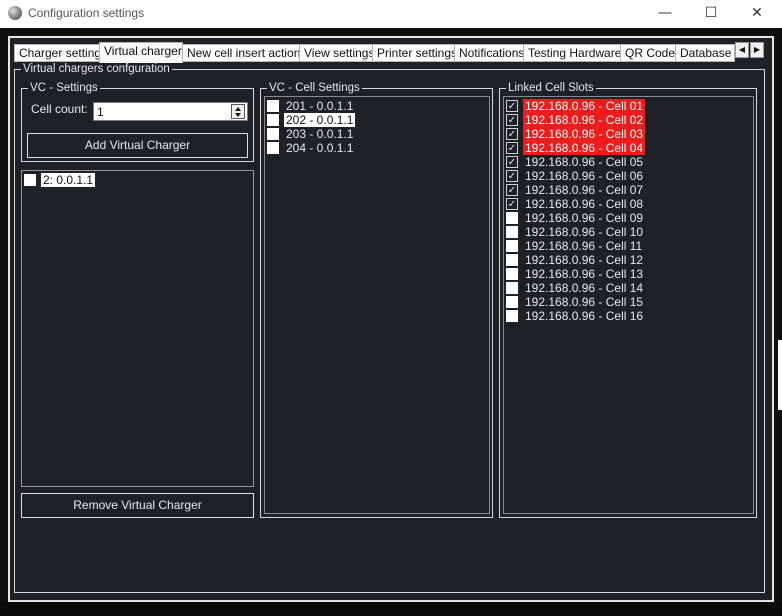 Image resolution: width=782 pixels, height=616 pixels. Describe the element at coordinates (59, 109) in the screenshot. I see `cell-count-label: Cell count:` at that location.